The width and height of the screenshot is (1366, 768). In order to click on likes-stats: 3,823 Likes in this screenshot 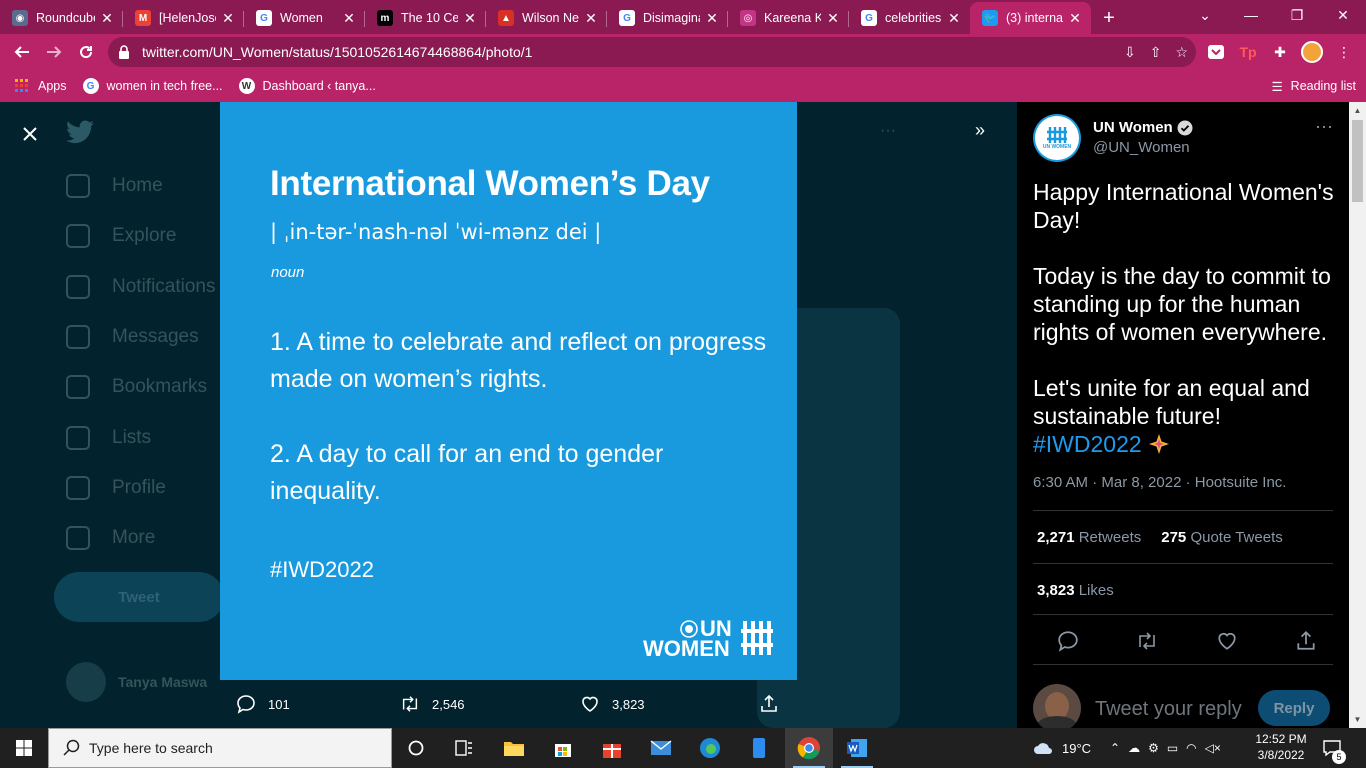, I will do `click(1075, 590)`.